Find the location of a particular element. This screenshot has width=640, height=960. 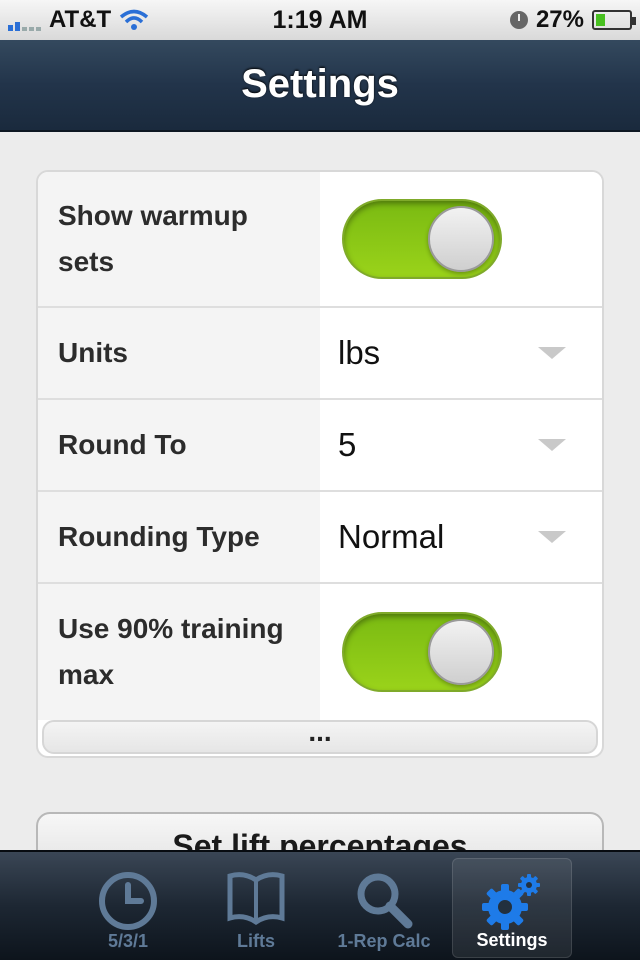

clock-icon is located at coordinates (128, 901).